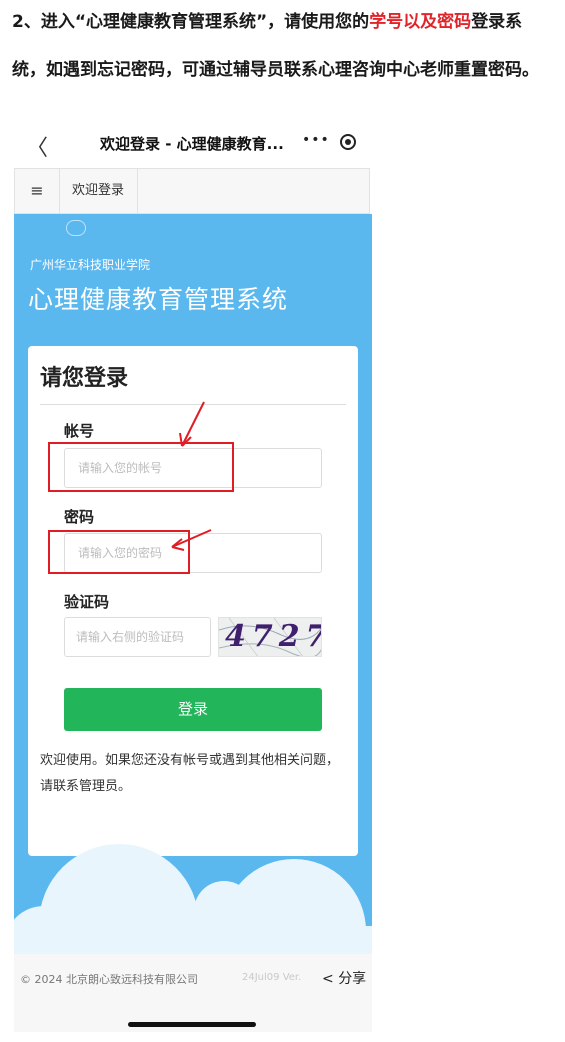  Describe the element at coordinates (272, 977) in the screenshot. I see `version-text: 24Jul09 Ver.` at that location.